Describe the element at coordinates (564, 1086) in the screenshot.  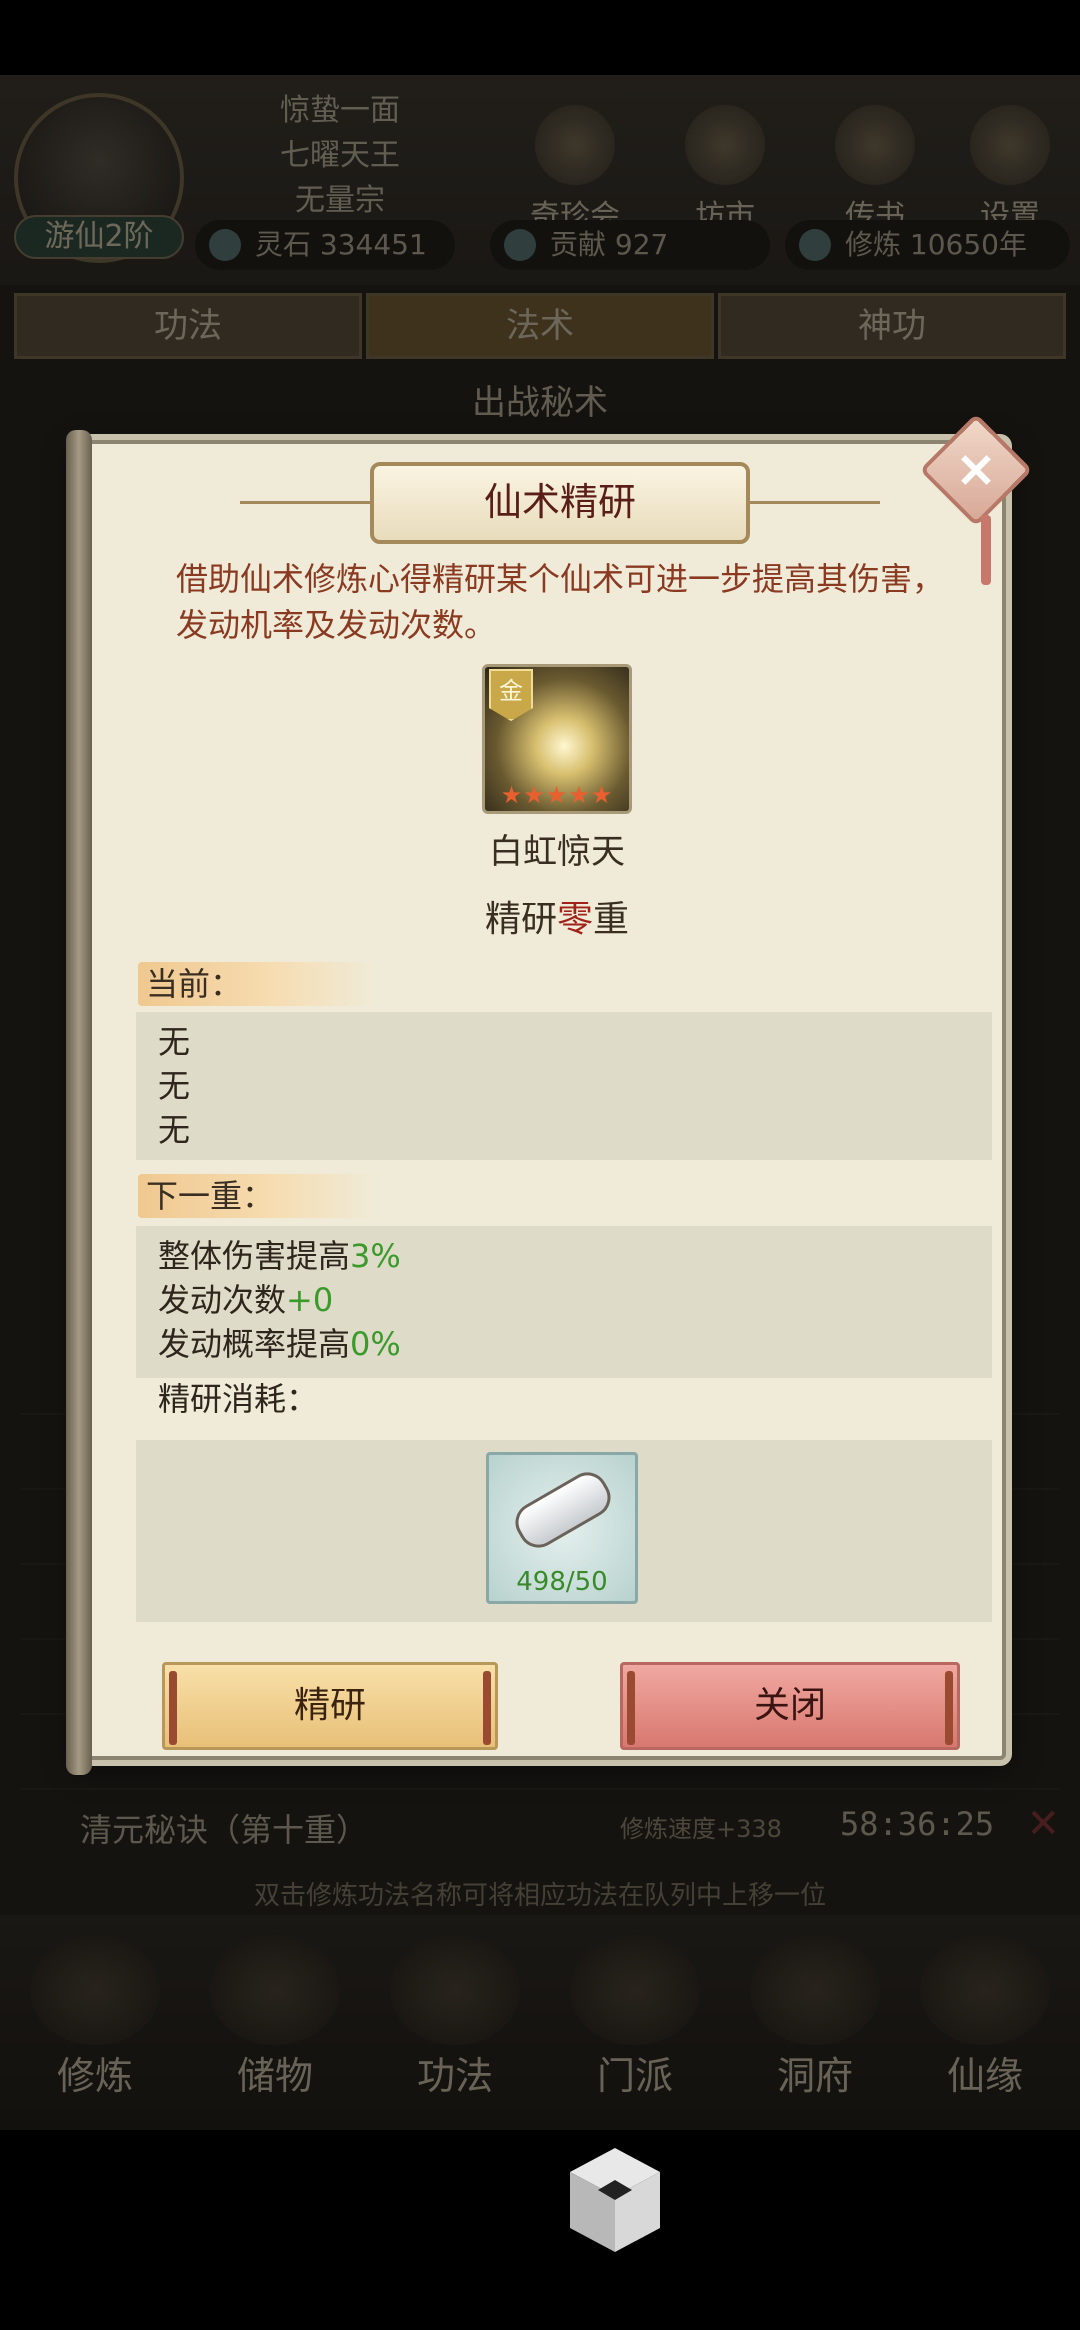
I see `current-effects: 无 无 无` at that location.